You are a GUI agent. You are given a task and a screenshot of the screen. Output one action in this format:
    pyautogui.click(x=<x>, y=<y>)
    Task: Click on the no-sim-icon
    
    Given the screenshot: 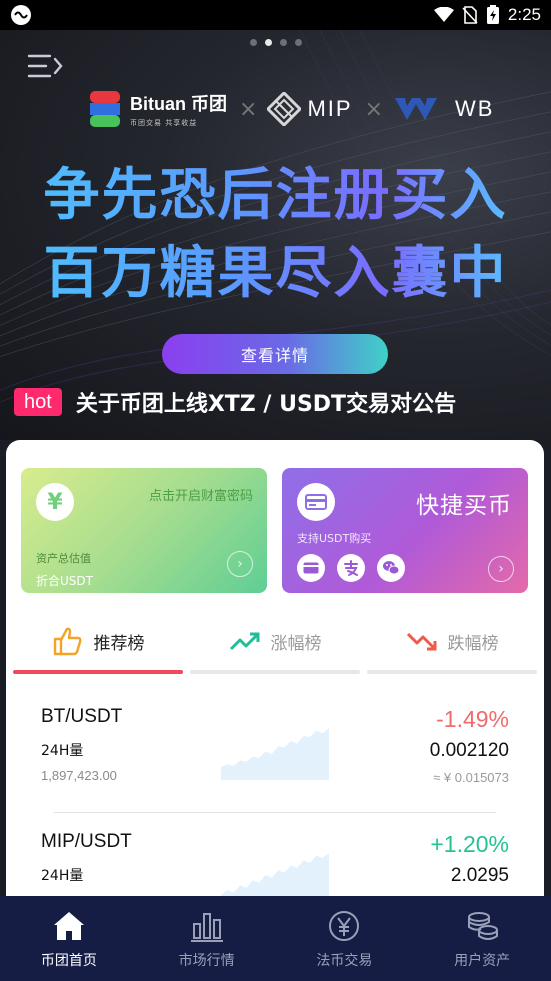 What is the action you would take?
    pyautogui.click(x=470, y=15)
    